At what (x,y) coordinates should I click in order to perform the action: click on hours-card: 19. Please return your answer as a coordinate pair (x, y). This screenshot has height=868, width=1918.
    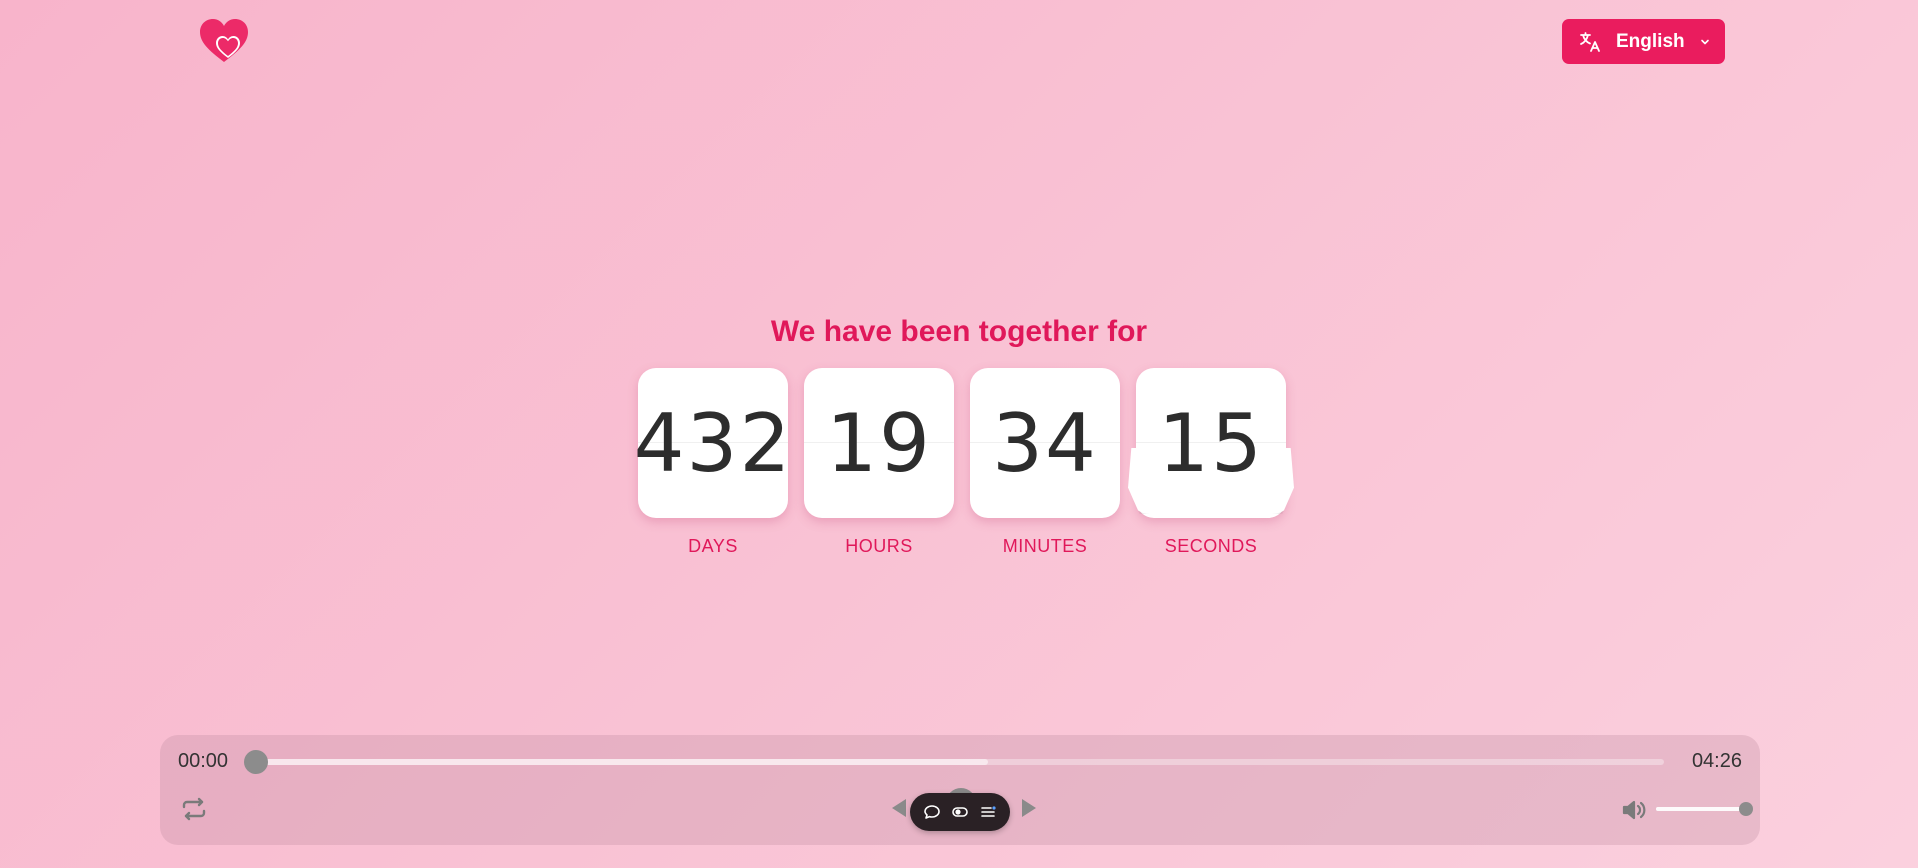
    Looking at the image, I should click on (879, 443).